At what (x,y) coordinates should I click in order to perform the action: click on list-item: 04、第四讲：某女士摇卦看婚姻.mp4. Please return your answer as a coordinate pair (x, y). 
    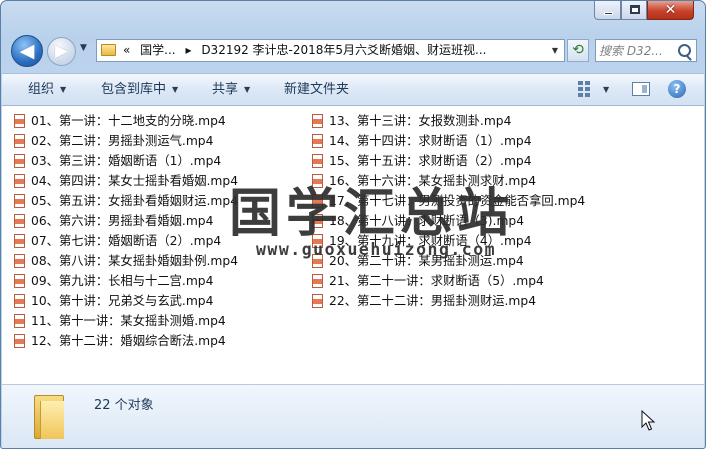
    Looking at the image, I should click on (126, 181).